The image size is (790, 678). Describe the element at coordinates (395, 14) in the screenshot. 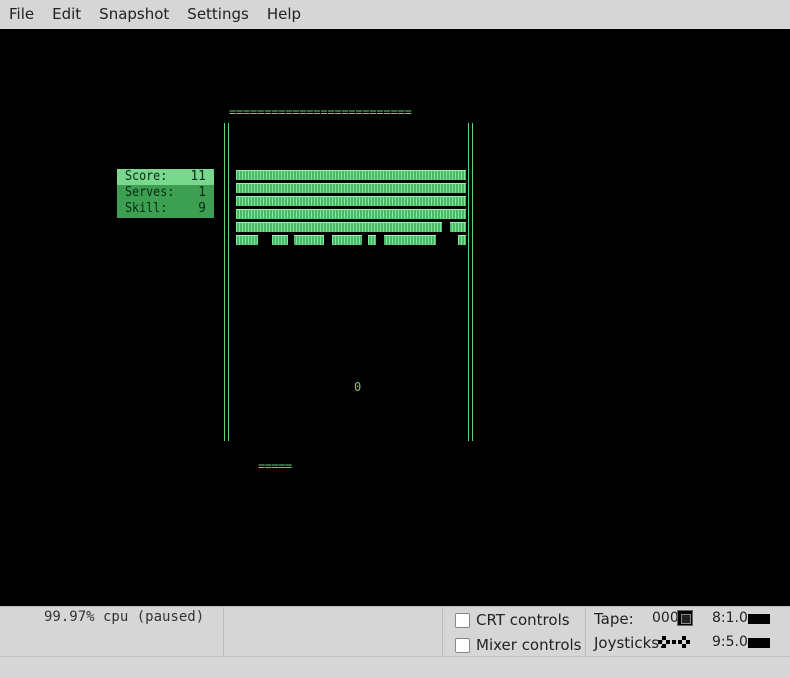

I see `menu-bar: File Edit Snapshot Settings Help` at that location.